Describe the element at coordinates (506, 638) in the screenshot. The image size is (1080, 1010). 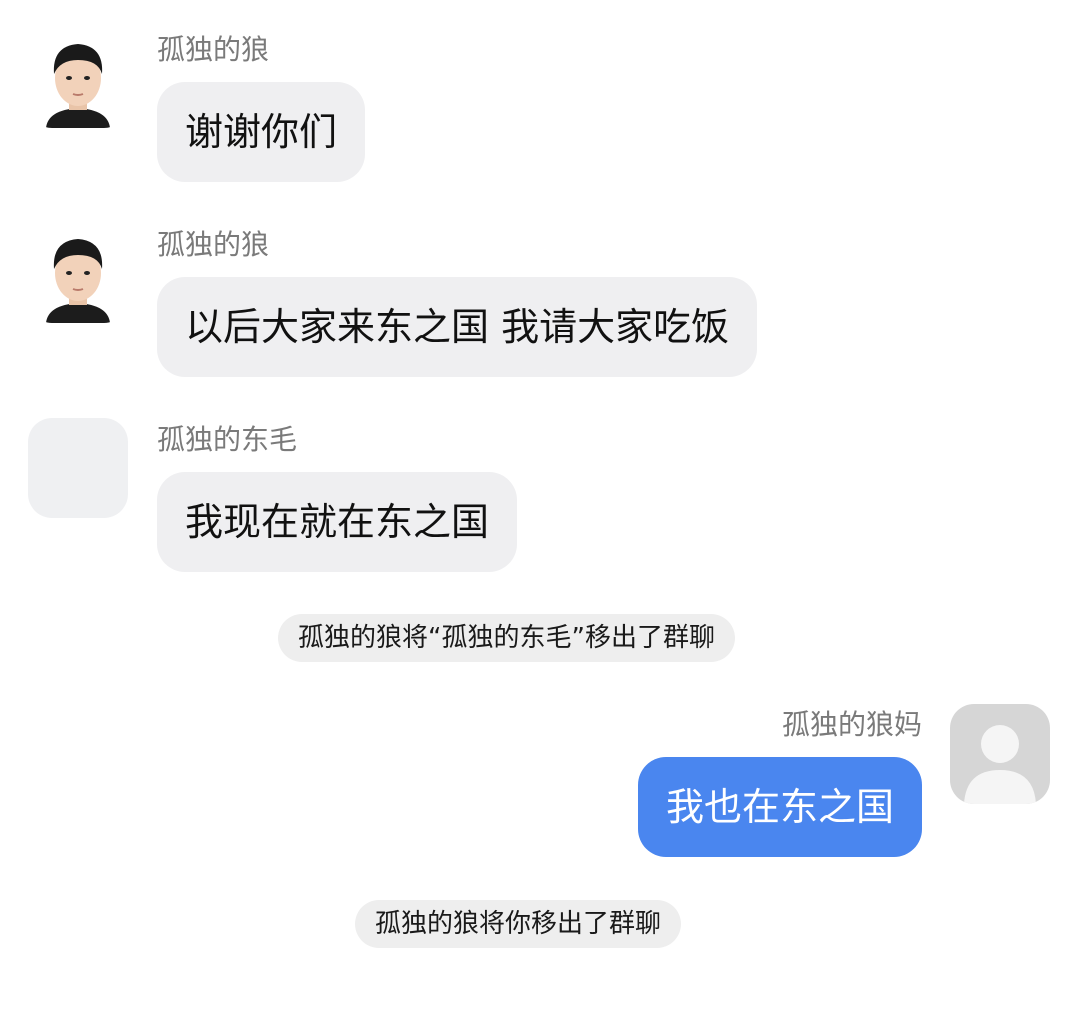
I see `system-notice: 孤独的狼将“孤独的东毛”移出了群聊` at that location.